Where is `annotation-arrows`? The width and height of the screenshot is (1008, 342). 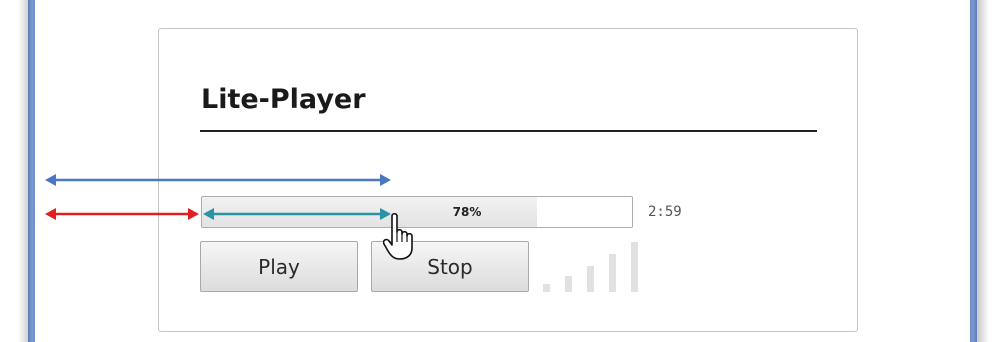
annotation-arrows is located at coordinates (218, 197).